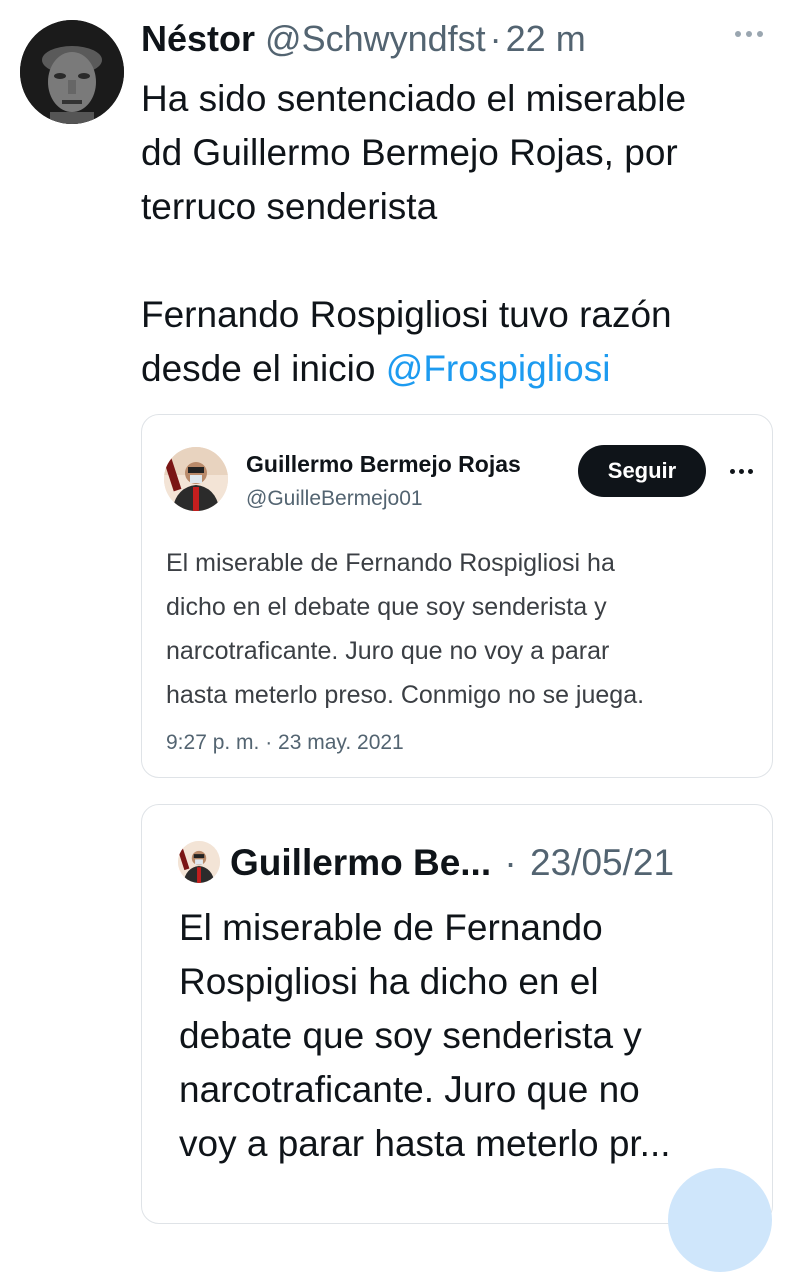 This screenshot has height=1272, width=793. Describe the element at coordinates (406, 314) in the screenshot. I see `tweet-text-line: Fernando Rospigliosi tuvo razón` at that location.